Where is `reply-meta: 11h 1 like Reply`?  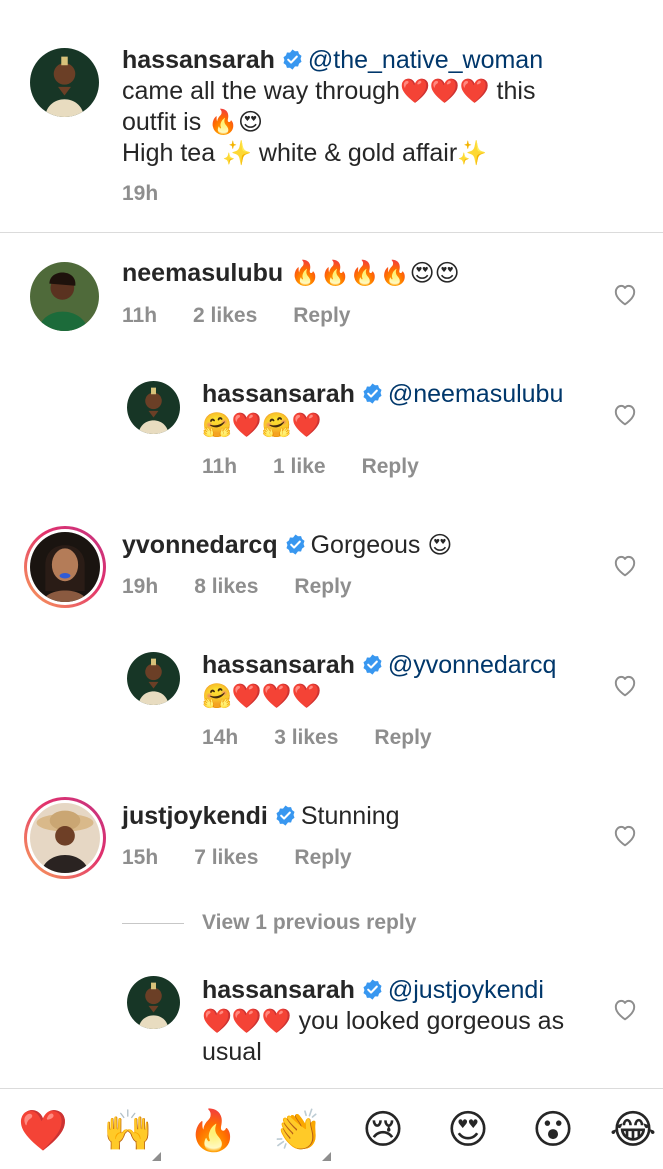
reply-meta: 11h 1 like Reply is located at coordinates (328, 467).